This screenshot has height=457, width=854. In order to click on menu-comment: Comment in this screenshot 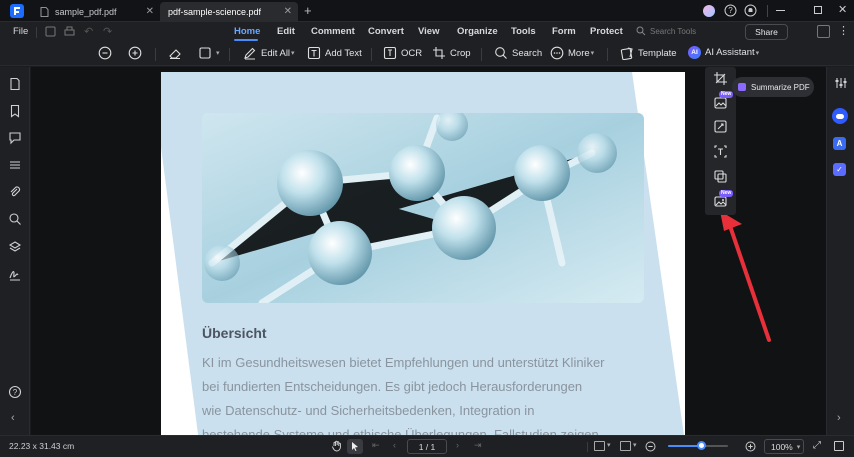, I will do `click(333, 31)`.